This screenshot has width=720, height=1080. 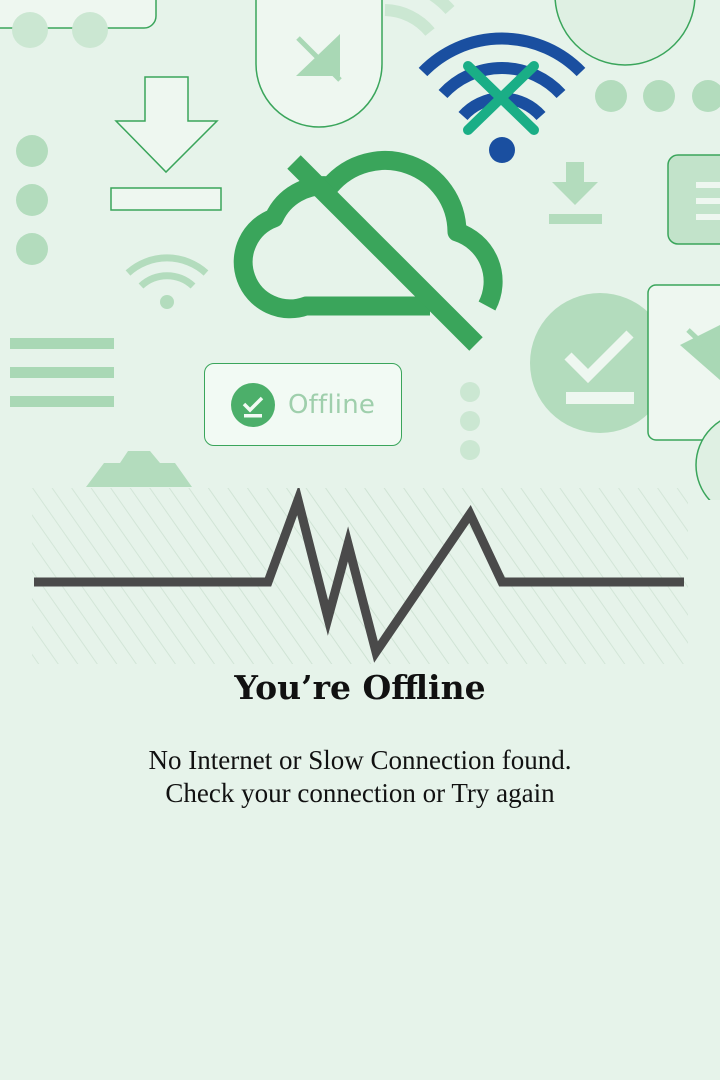 What do you see at coordinates (319, 64) in the screenshot?
I see `signal-off-icon` at bounding box center [319, 64].